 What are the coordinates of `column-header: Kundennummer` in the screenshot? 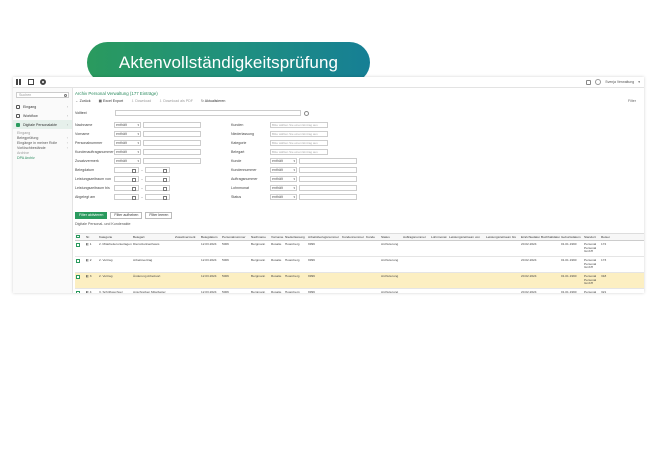 It's located at (353, 237).